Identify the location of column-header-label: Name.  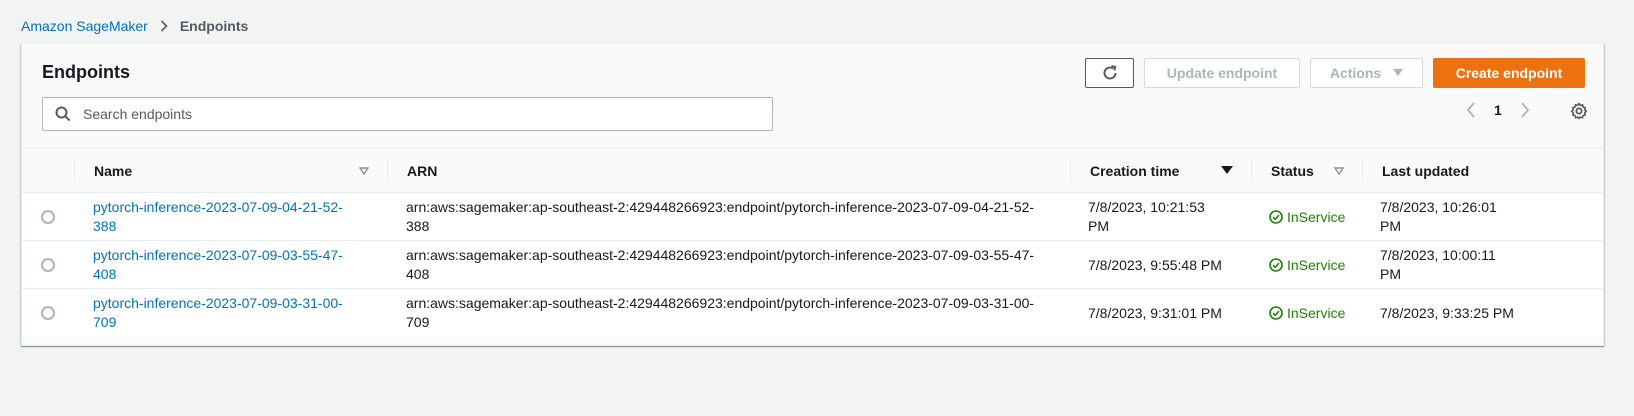
(113, 170).